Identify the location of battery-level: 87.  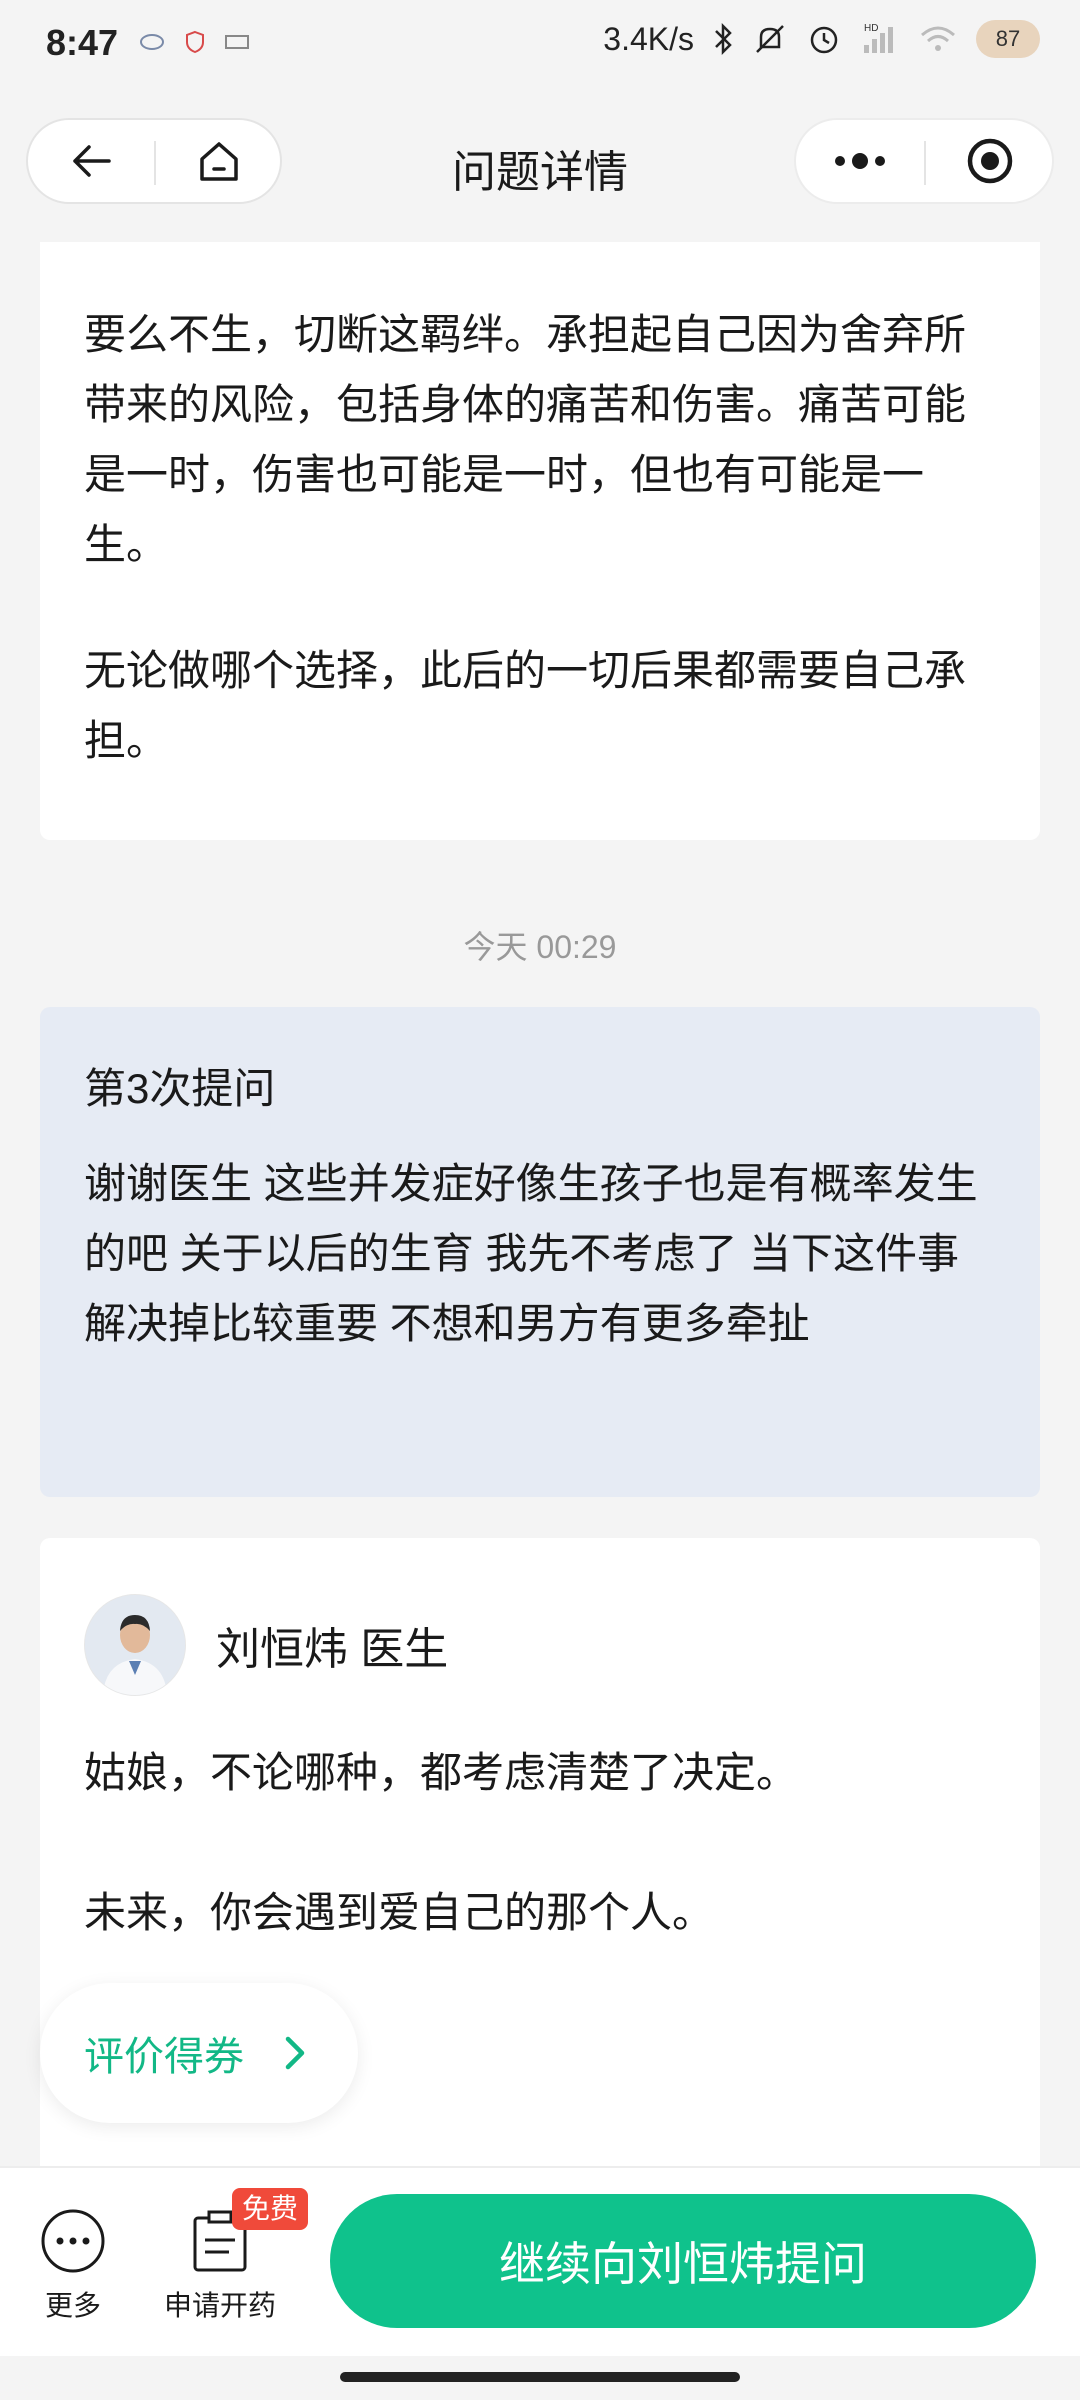
(1008, 38).